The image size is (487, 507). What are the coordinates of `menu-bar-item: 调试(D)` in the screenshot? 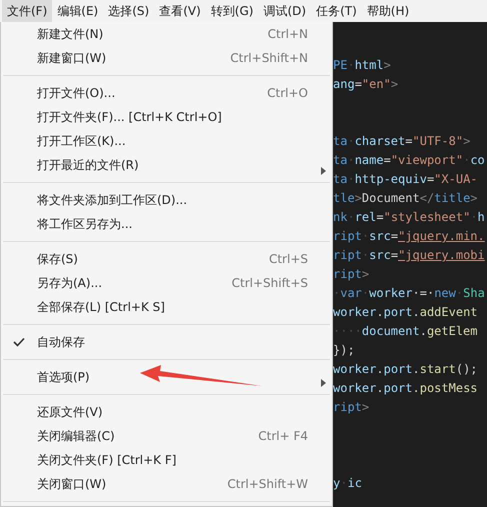 It's located at (285, 11).